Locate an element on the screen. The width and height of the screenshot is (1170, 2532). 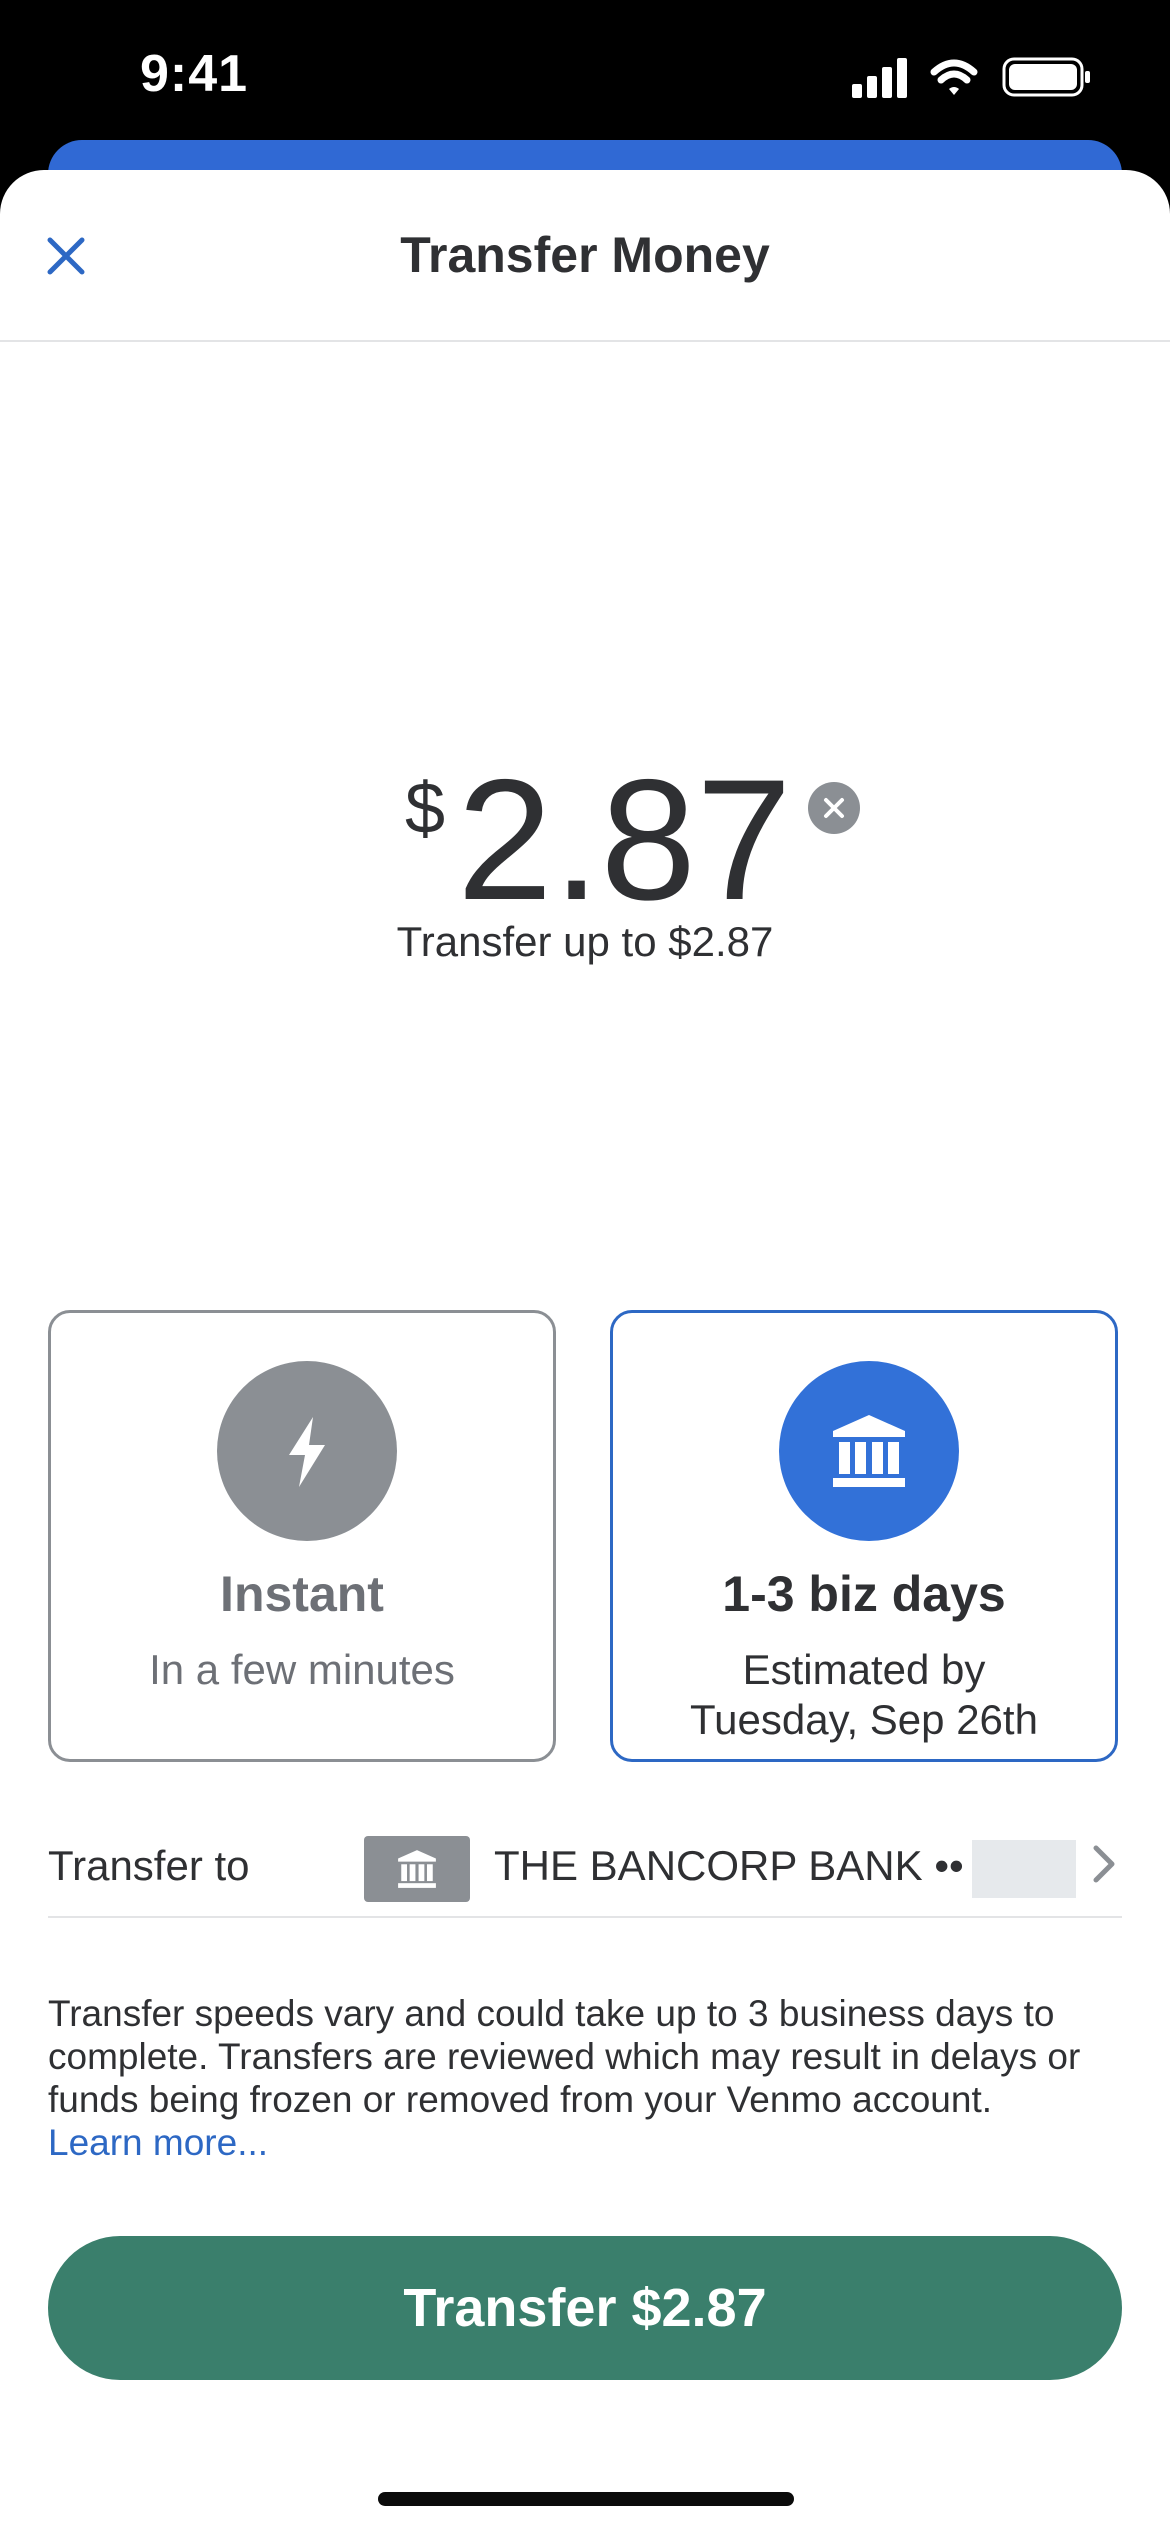
instant-option-subtitle: In a few minutes is located at coordinates (302, 1669).